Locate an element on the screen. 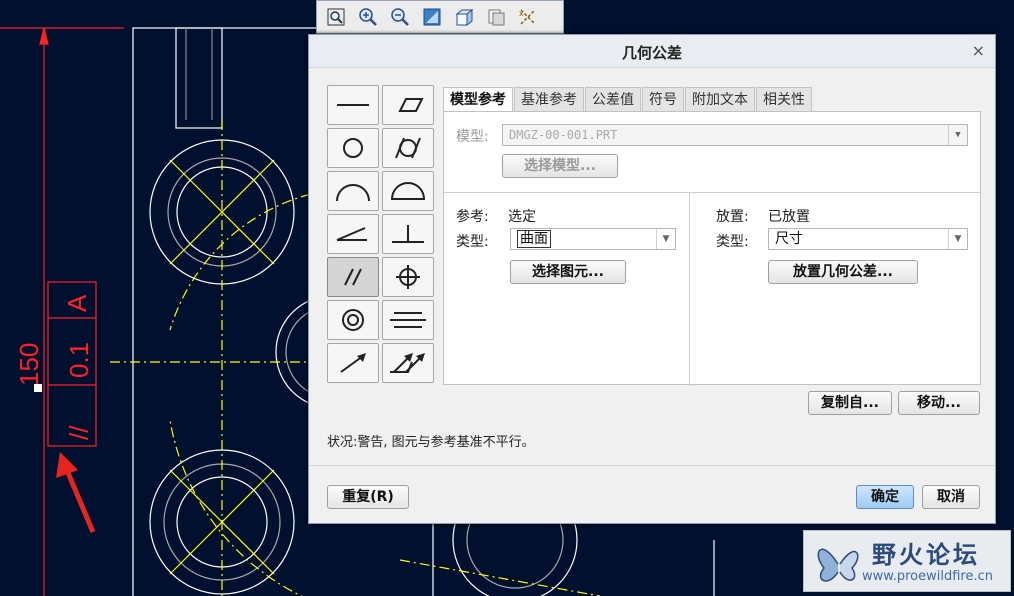 This screenshot has width=1014, height=596. gtol-value-text: 0.1 is located at coordinates (79, 360).